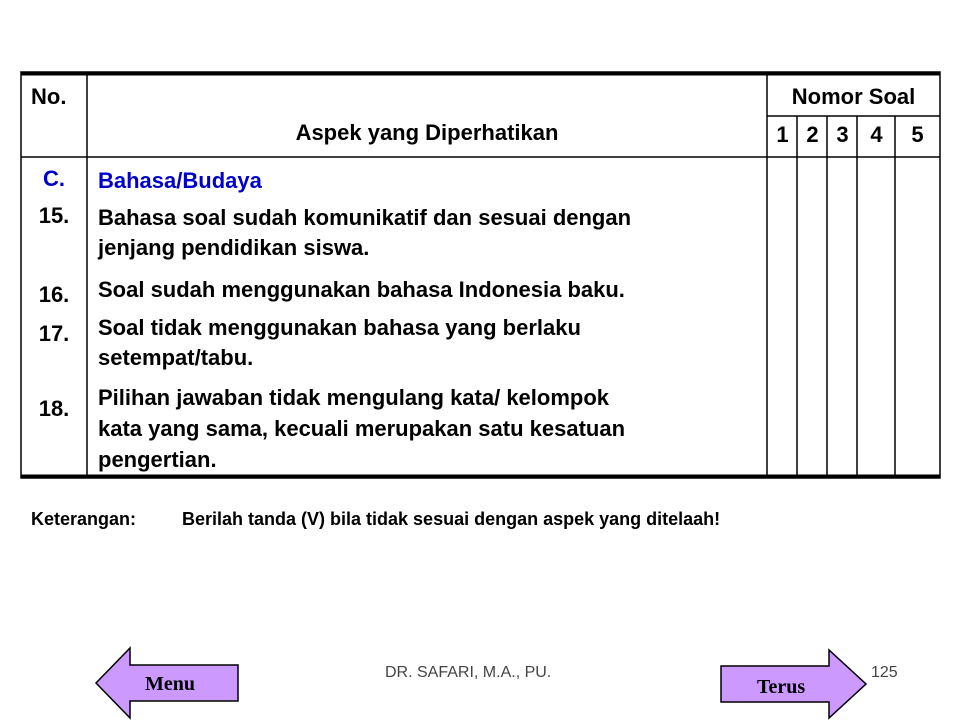 Image resolution: width=960 pixels, height=726 pixels. What do you see at coordinates (54, 215) in the screenshot?
I see `row-number-15: 15.` at bounding box center [54, 215].